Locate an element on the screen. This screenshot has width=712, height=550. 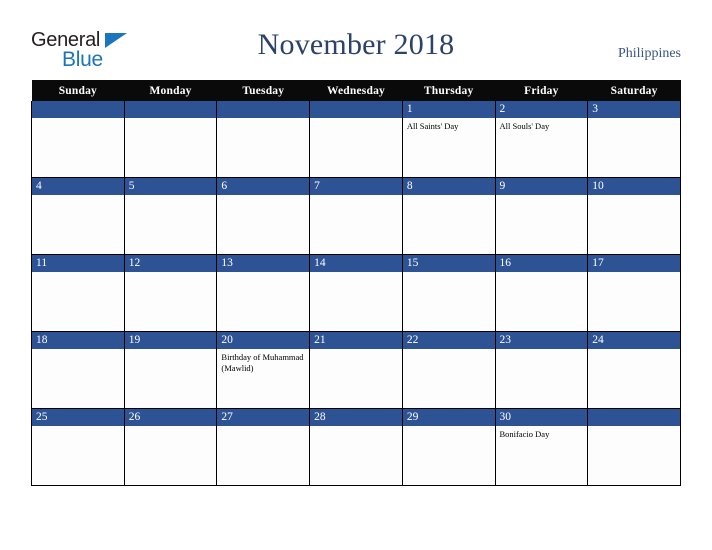
calendar-day-cell: 16 is located at coordinates (541, 293).